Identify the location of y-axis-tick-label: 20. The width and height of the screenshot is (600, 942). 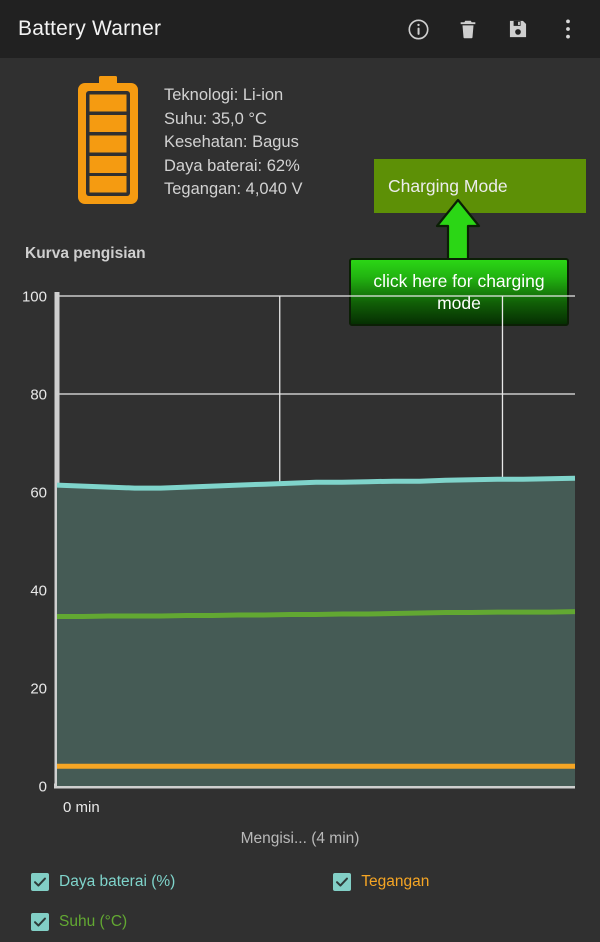
(38, 689).